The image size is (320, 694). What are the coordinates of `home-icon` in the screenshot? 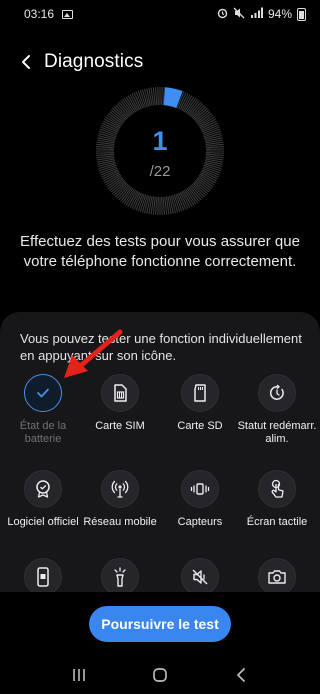 It's located at (160, 675).